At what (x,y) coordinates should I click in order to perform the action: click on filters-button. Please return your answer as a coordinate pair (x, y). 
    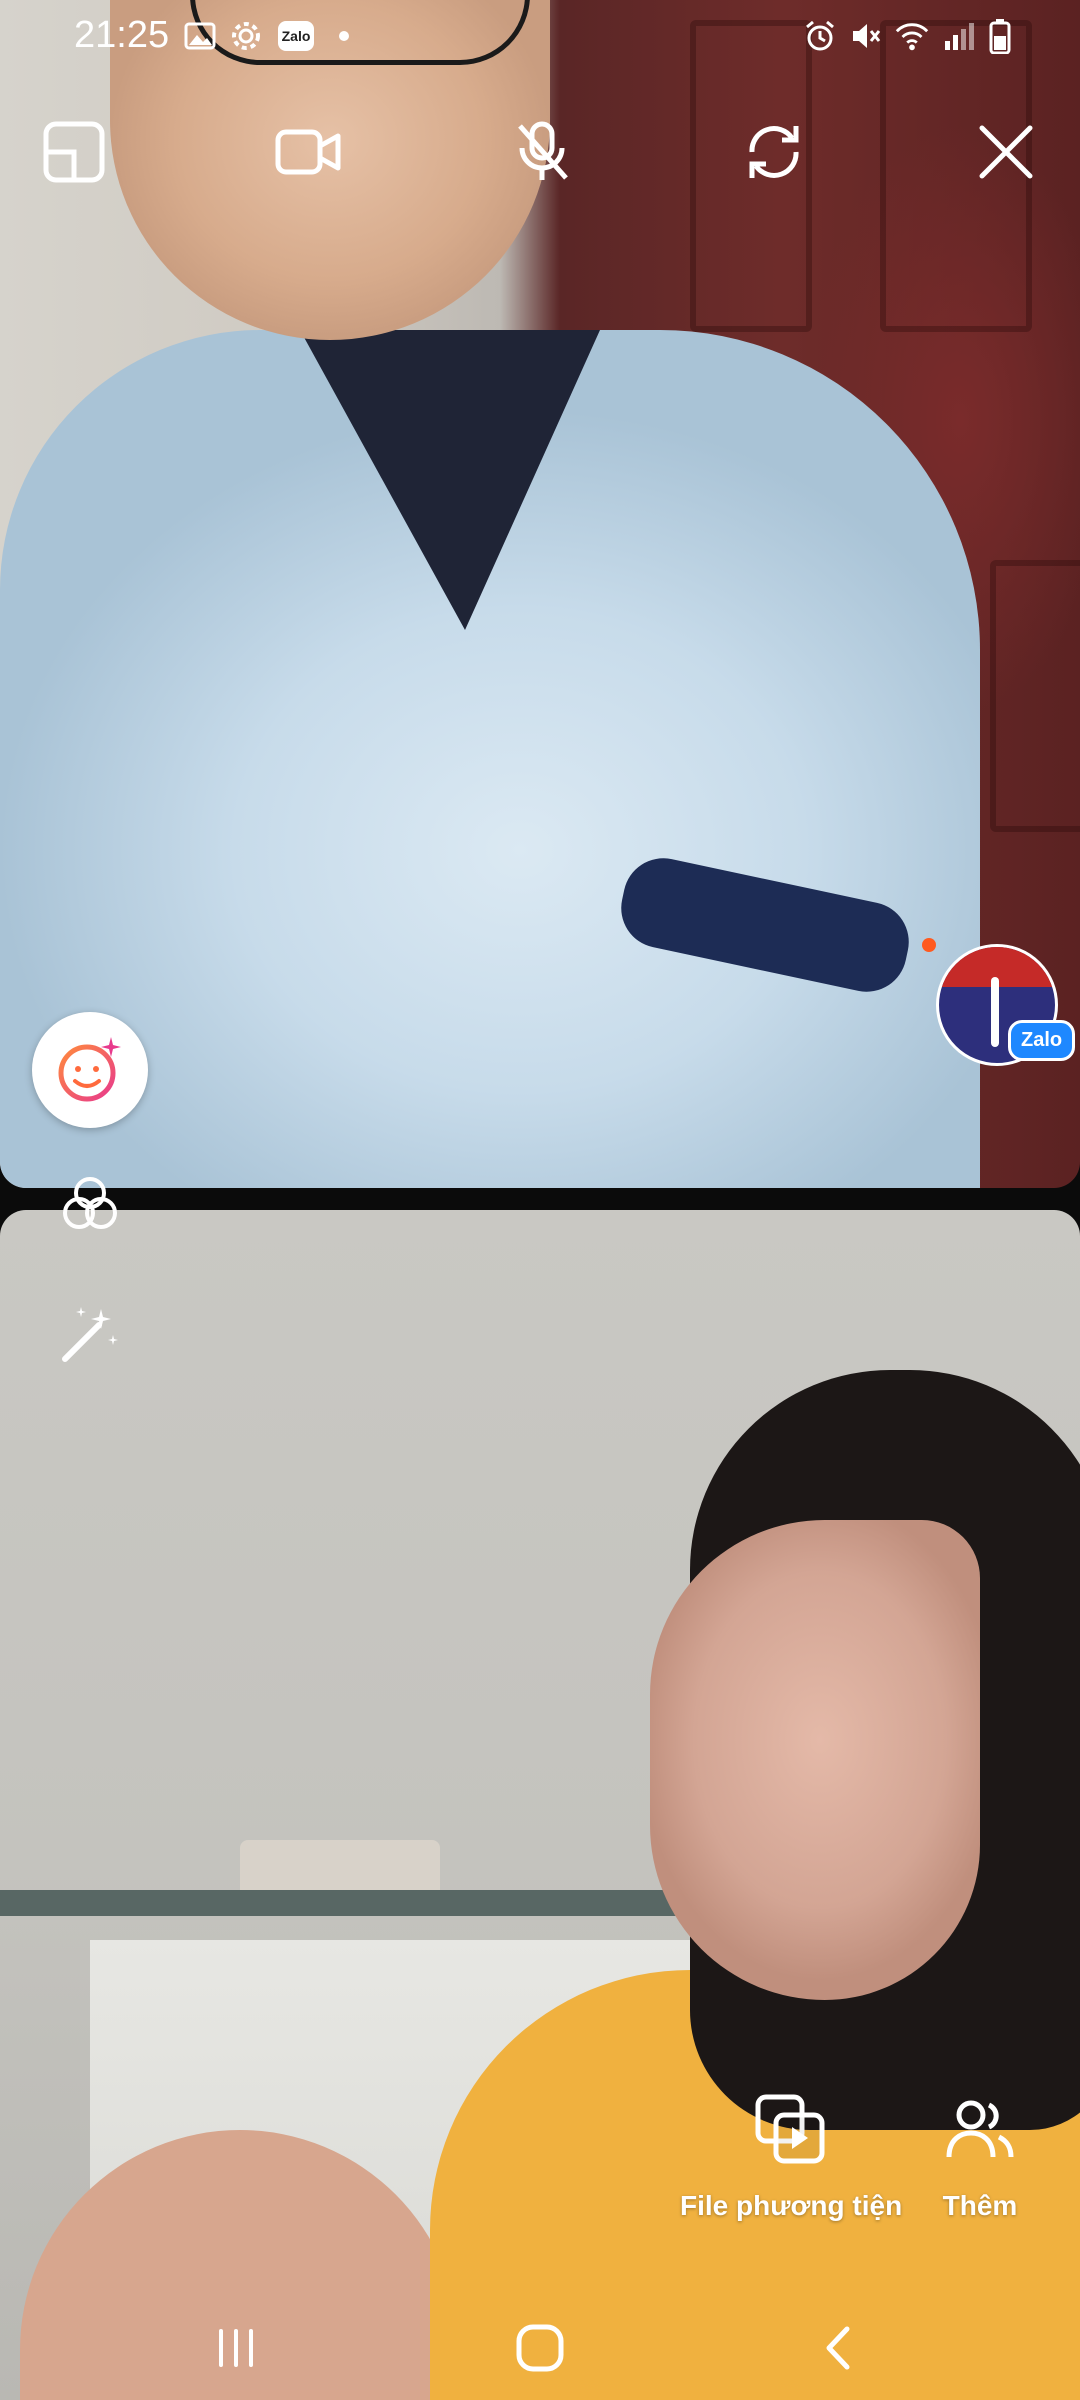
    Looking at the image, I should click on (90, 1204).